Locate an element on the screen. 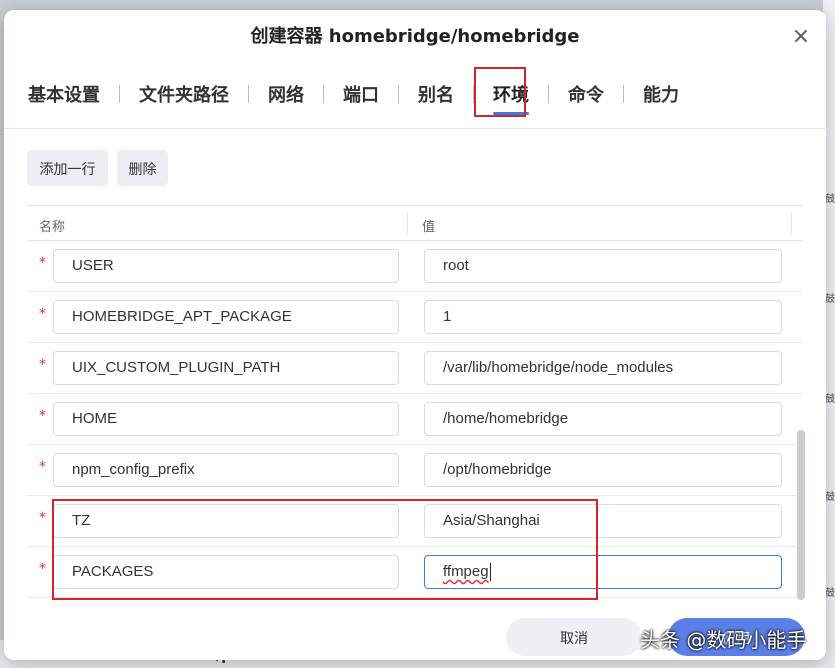 The width and height of the screenshot is (835, 668). table-row: * npm_config_prefix /opt/homebridge is located at coordinates (414, 470).